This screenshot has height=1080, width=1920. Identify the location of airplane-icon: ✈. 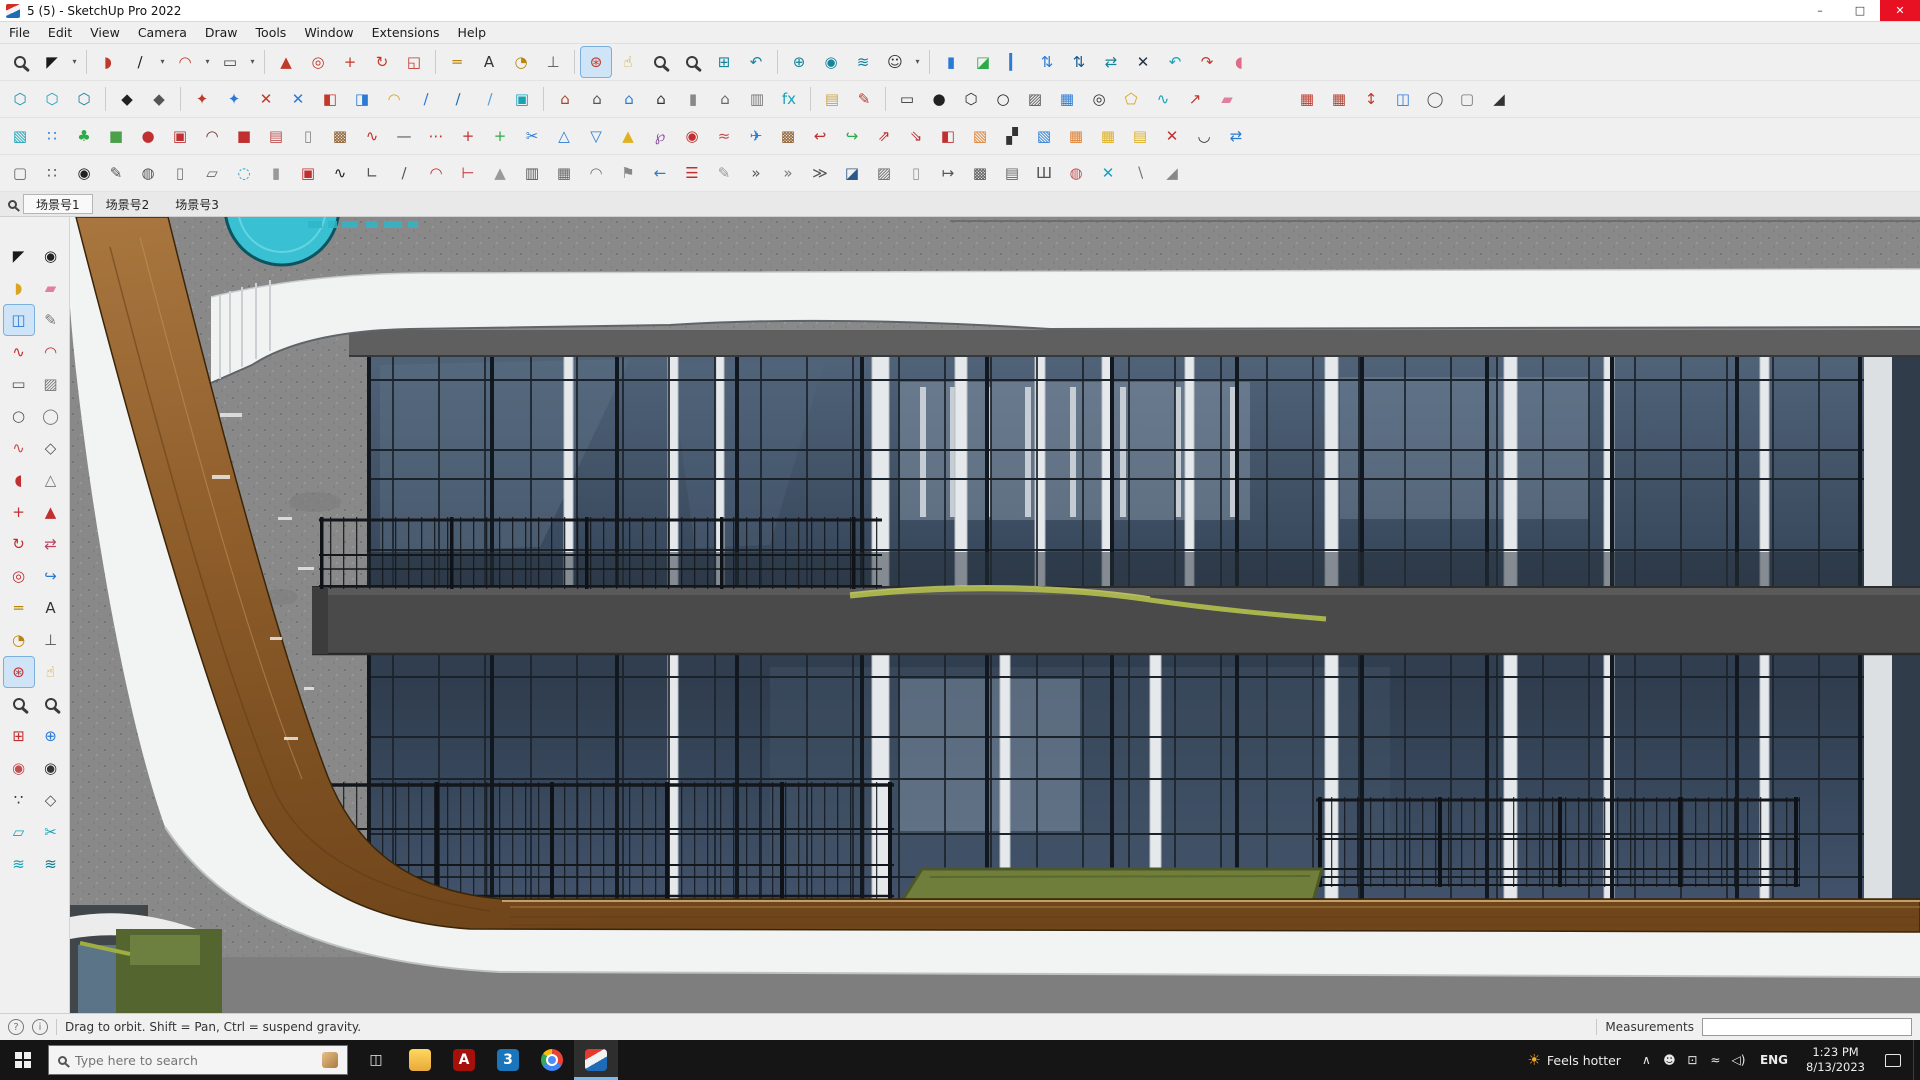
(756, 136).